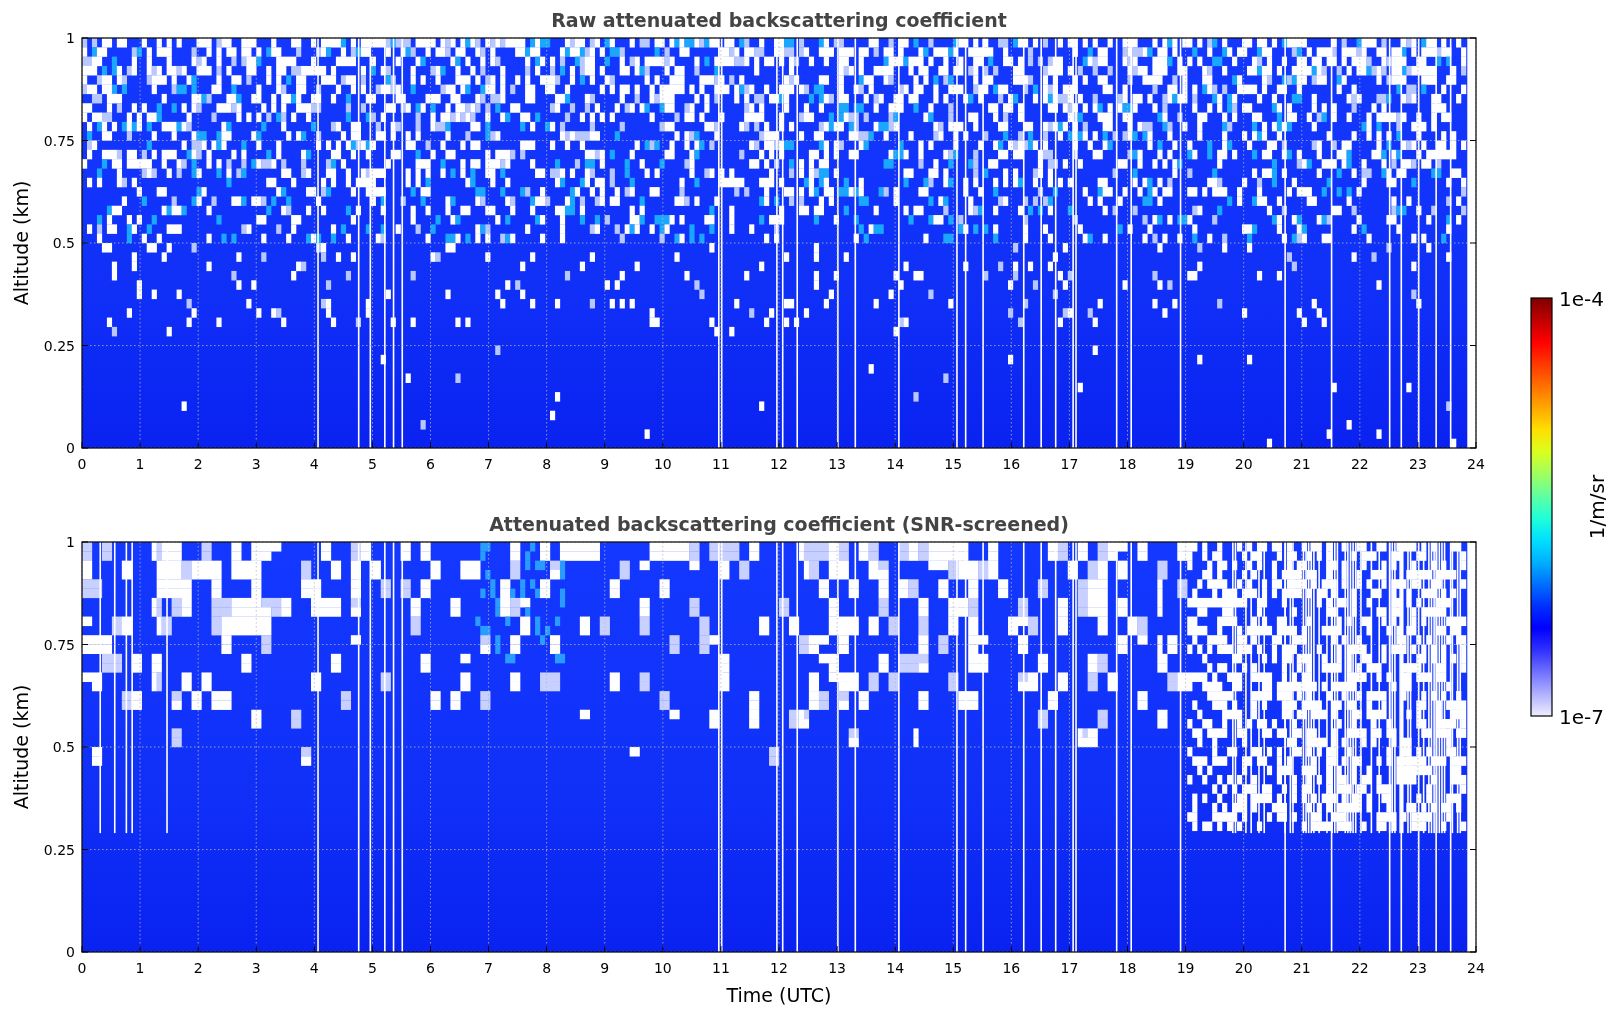  I want to click on chart-title: Raw attenuated backscattering coefficient, so click(779, 20).